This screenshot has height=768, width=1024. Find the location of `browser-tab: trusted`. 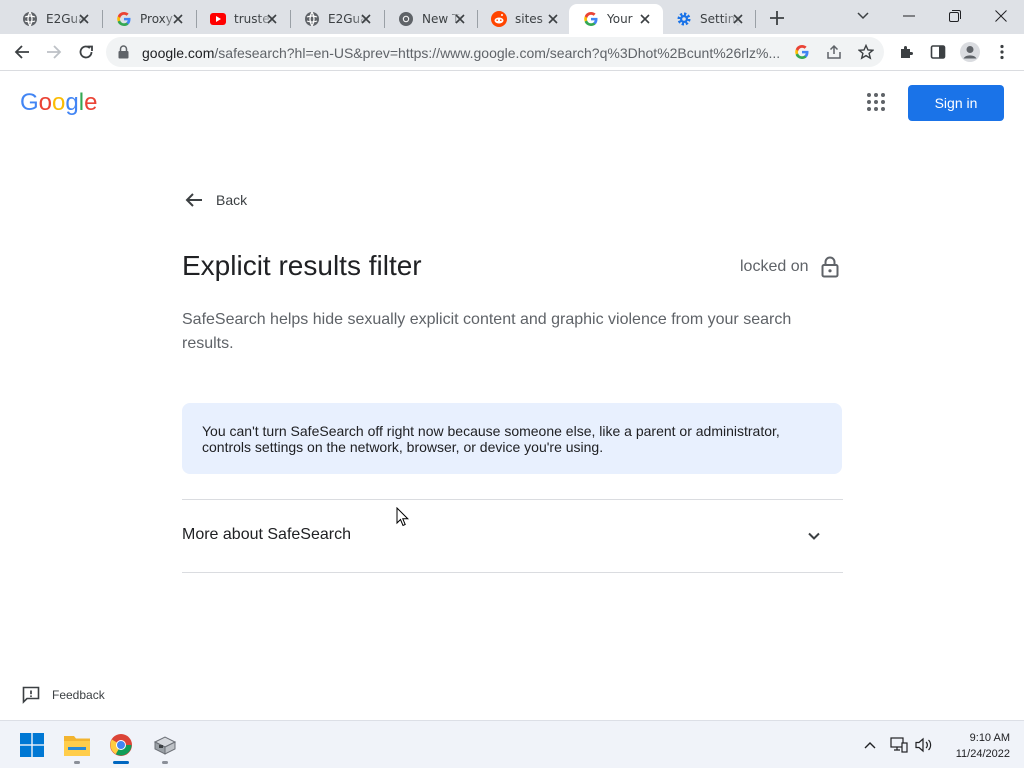

browser-tab: trusted is located at coordinates (243, 19).